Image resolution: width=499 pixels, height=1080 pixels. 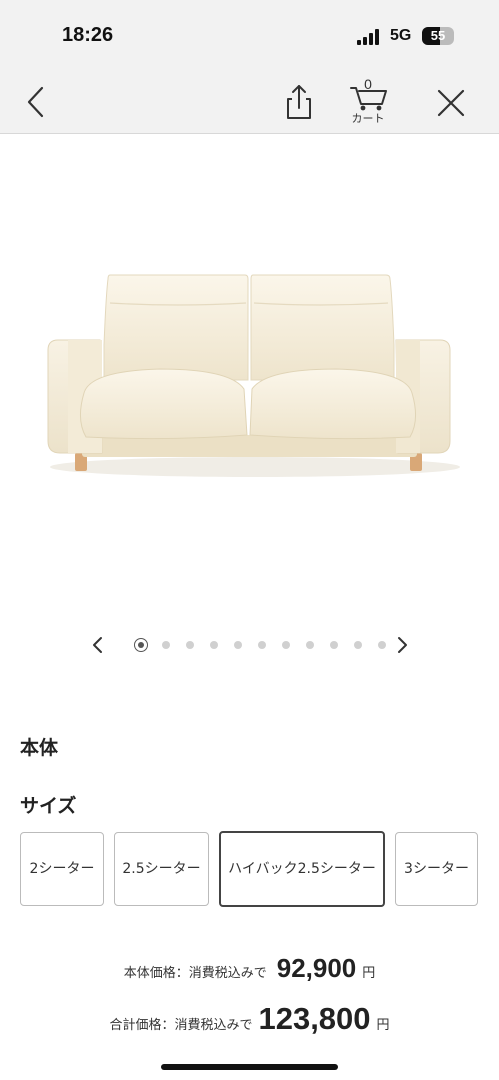 What do you see at coordinates (88, 35) in the screenshot?
I see `status-time: 18:26` at bounding box center [88, 35].